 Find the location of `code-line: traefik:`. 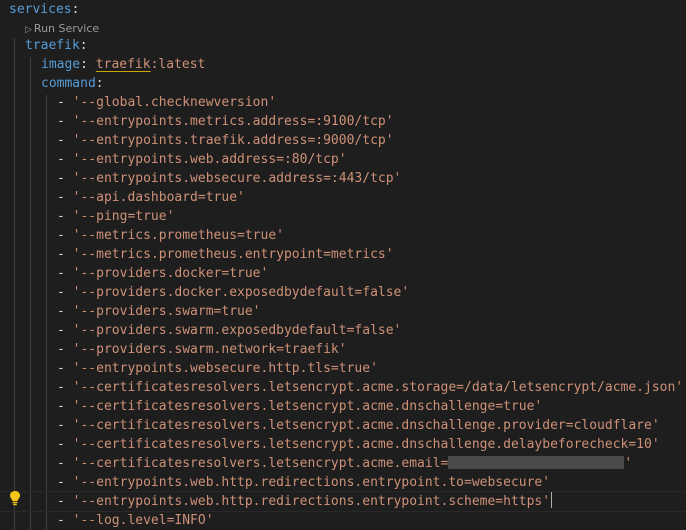

code-line: traefik: is located at coordinates (56, 45).